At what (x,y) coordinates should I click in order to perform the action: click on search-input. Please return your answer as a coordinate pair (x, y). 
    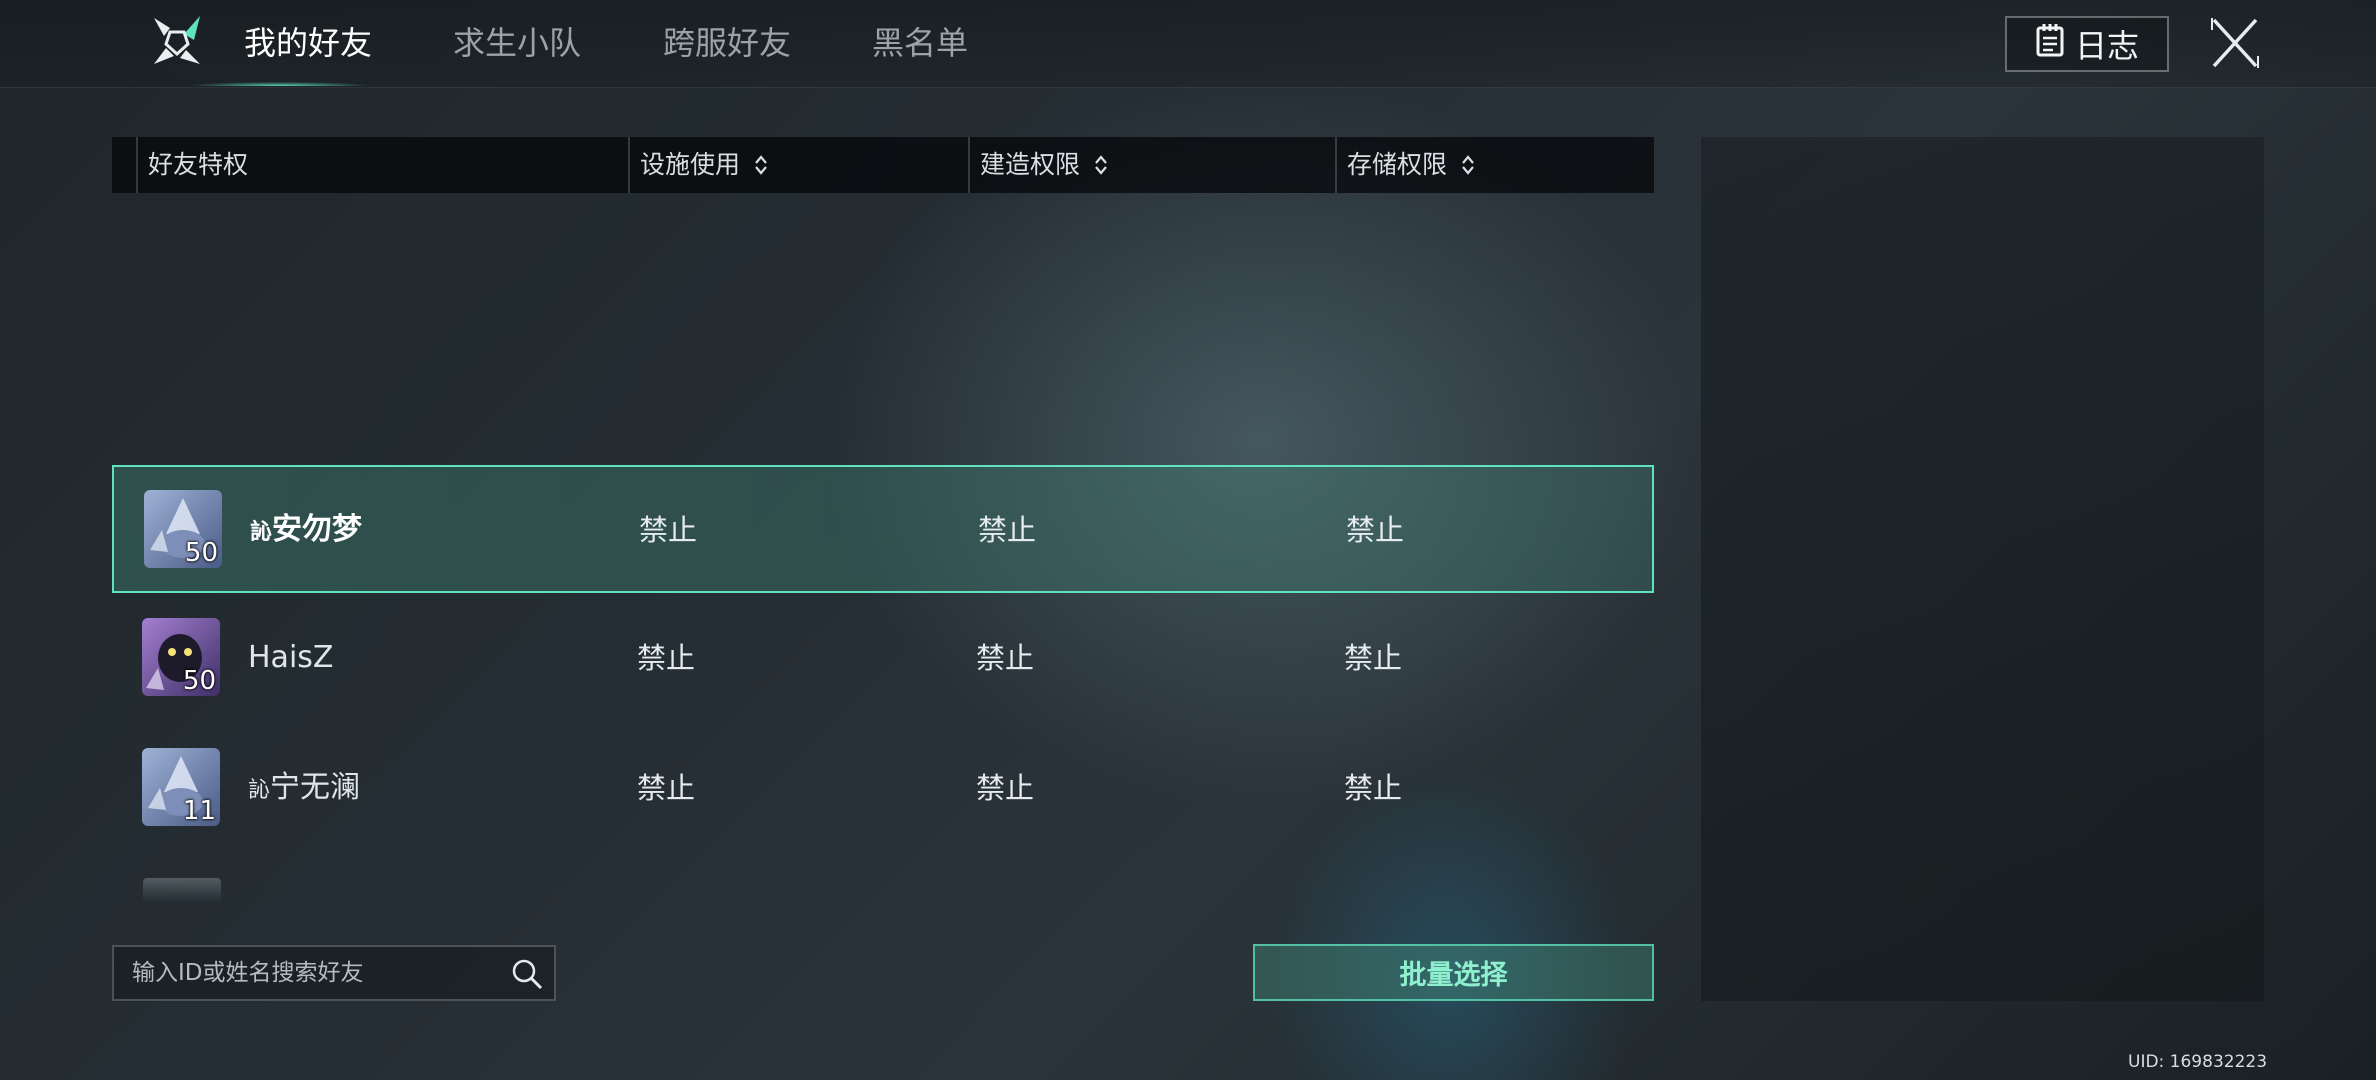
    Looking at the image, I should click on (304, 973).